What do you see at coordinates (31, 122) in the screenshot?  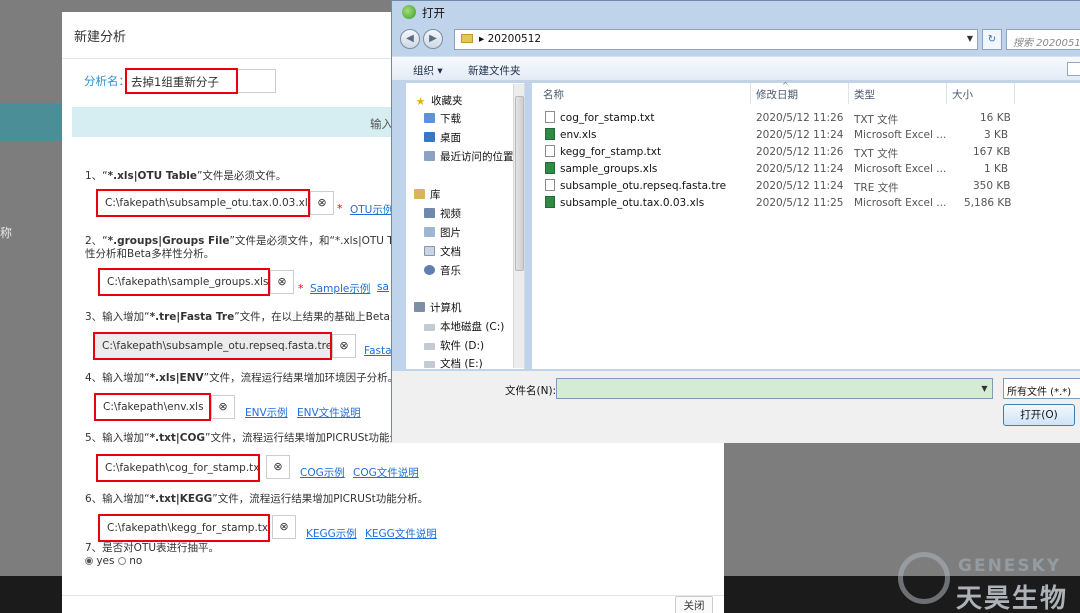 I see `background-nav-item` at bounding box center [31, 122].